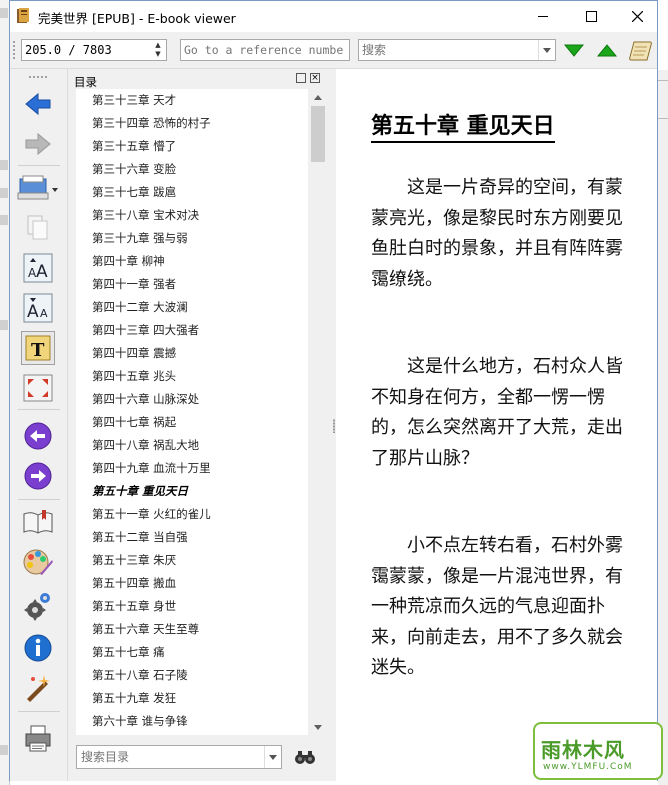 Image resolution: width=668 pixels, height=785 pixels. I want to click on goto-reference-input, so click(264, 50).